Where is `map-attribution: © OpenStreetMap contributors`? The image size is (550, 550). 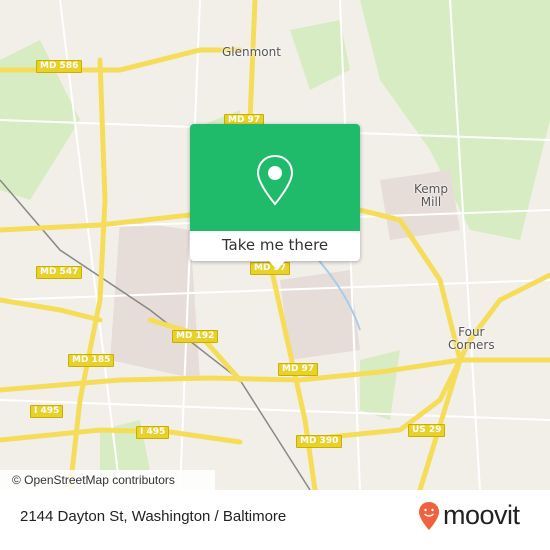
map-attribution: © OpenStreetMap contributors is located at coordinates (107, 480).